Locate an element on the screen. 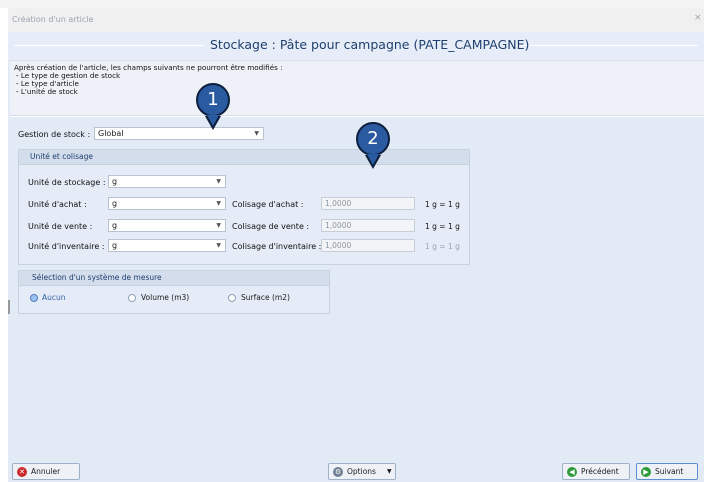 The image size is (704, 482). annotation-marker-1: 1 is located at coordinates (213, 100).